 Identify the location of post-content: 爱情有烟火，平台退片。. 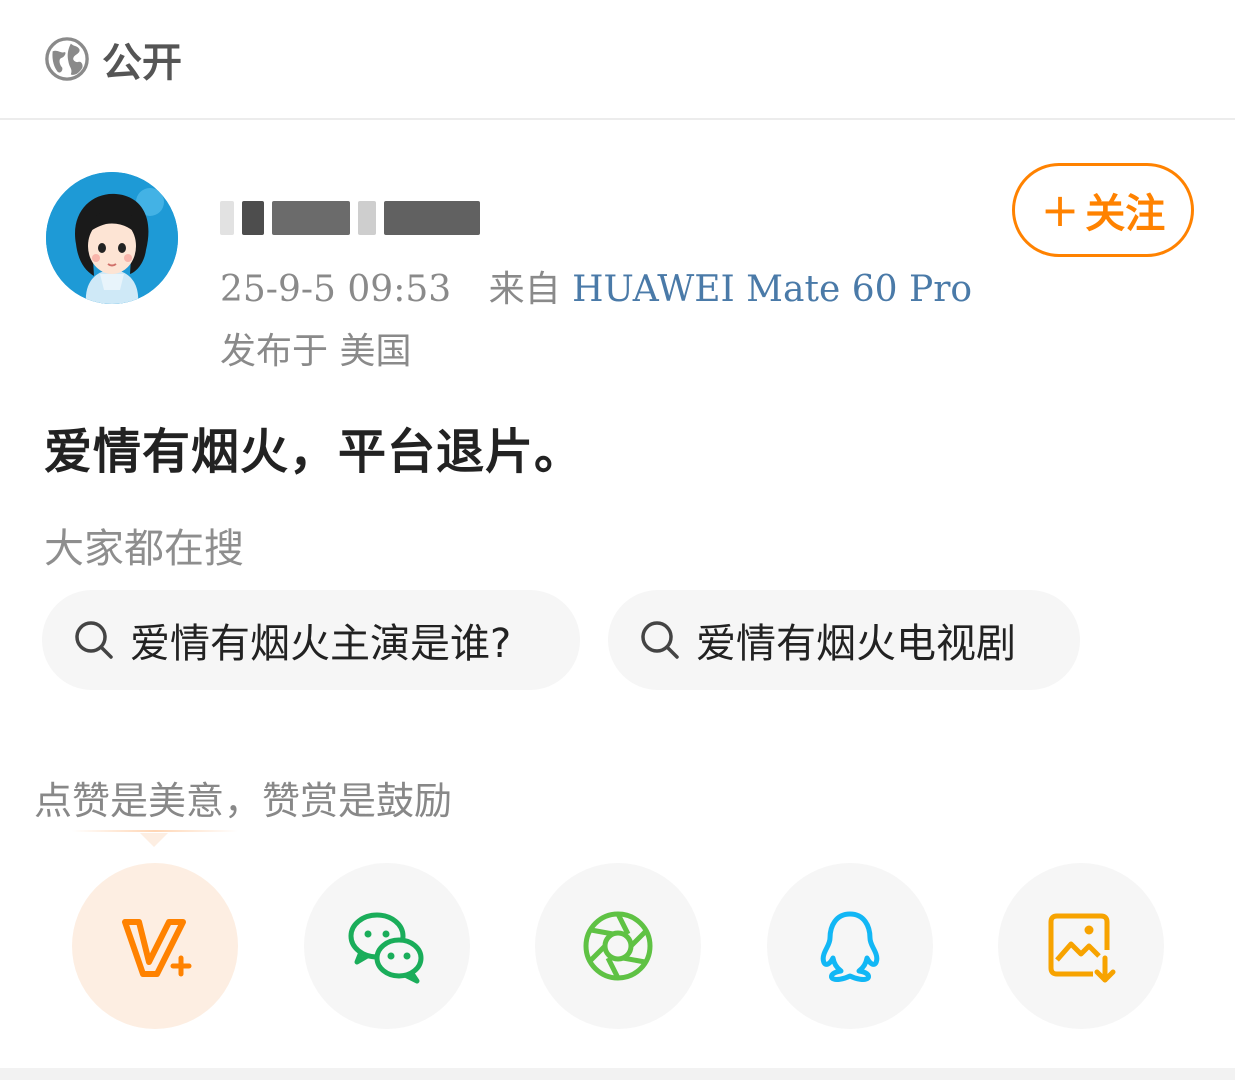
(314, 452).